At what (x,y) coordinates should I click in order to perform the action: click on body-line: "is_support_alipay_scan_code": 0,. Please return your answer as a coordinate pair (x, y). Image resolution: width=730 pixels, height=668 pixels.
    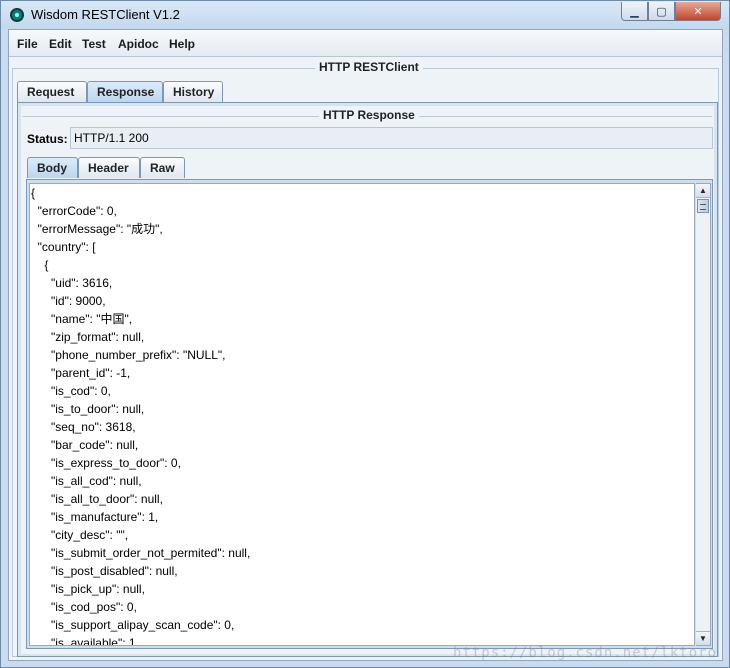
    Looking at the image, I should click on (133, 625).